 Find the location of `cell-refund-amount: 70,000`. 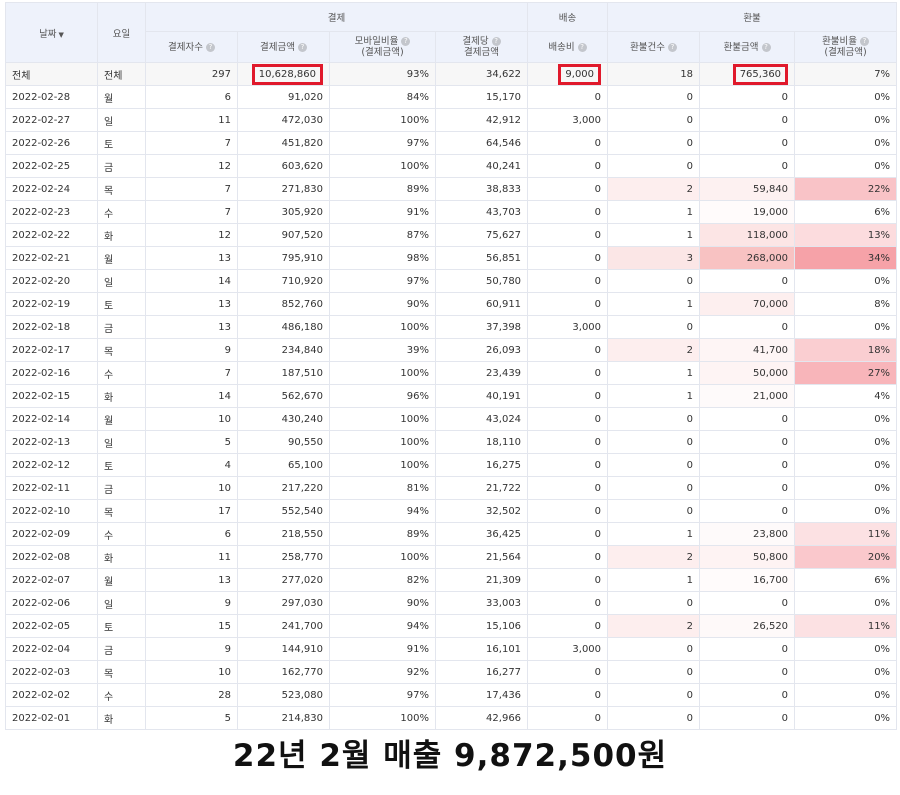

cell-refund-amount: 70,000 is located at coordinates (747, 304).